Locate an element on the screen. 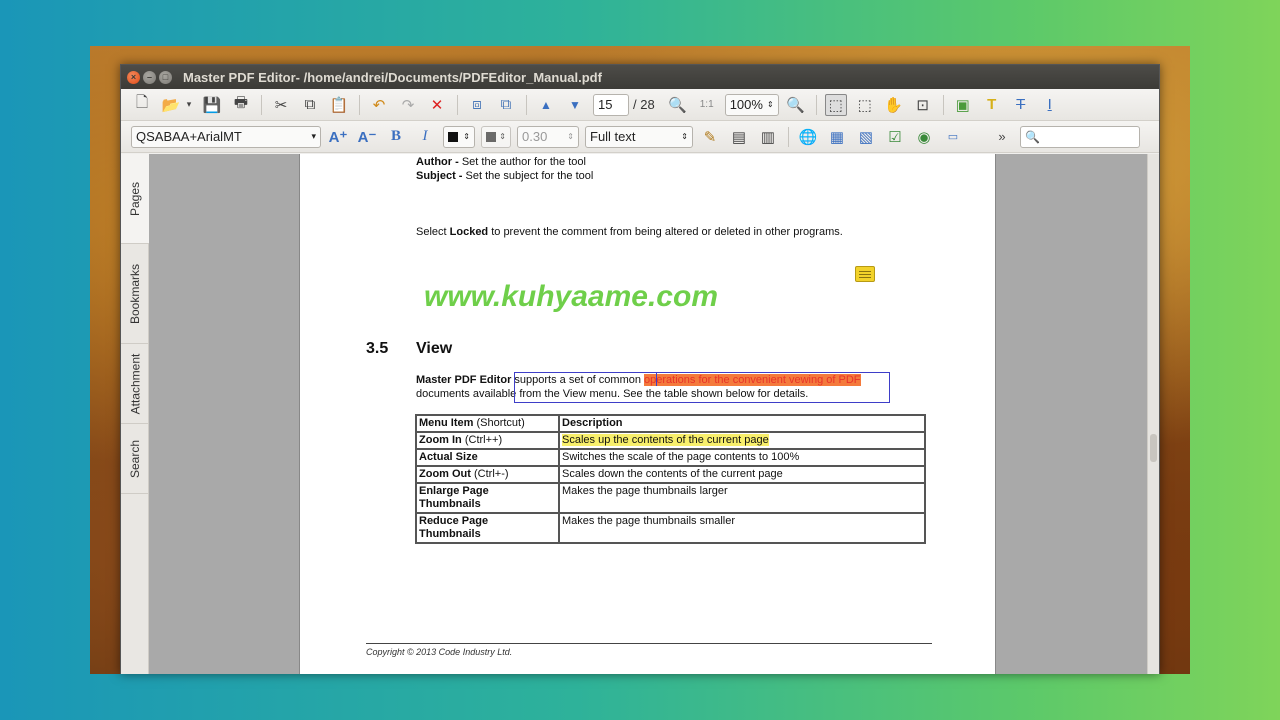  bring-forward-icon: ⧉ is located at coordinates (506, 105).